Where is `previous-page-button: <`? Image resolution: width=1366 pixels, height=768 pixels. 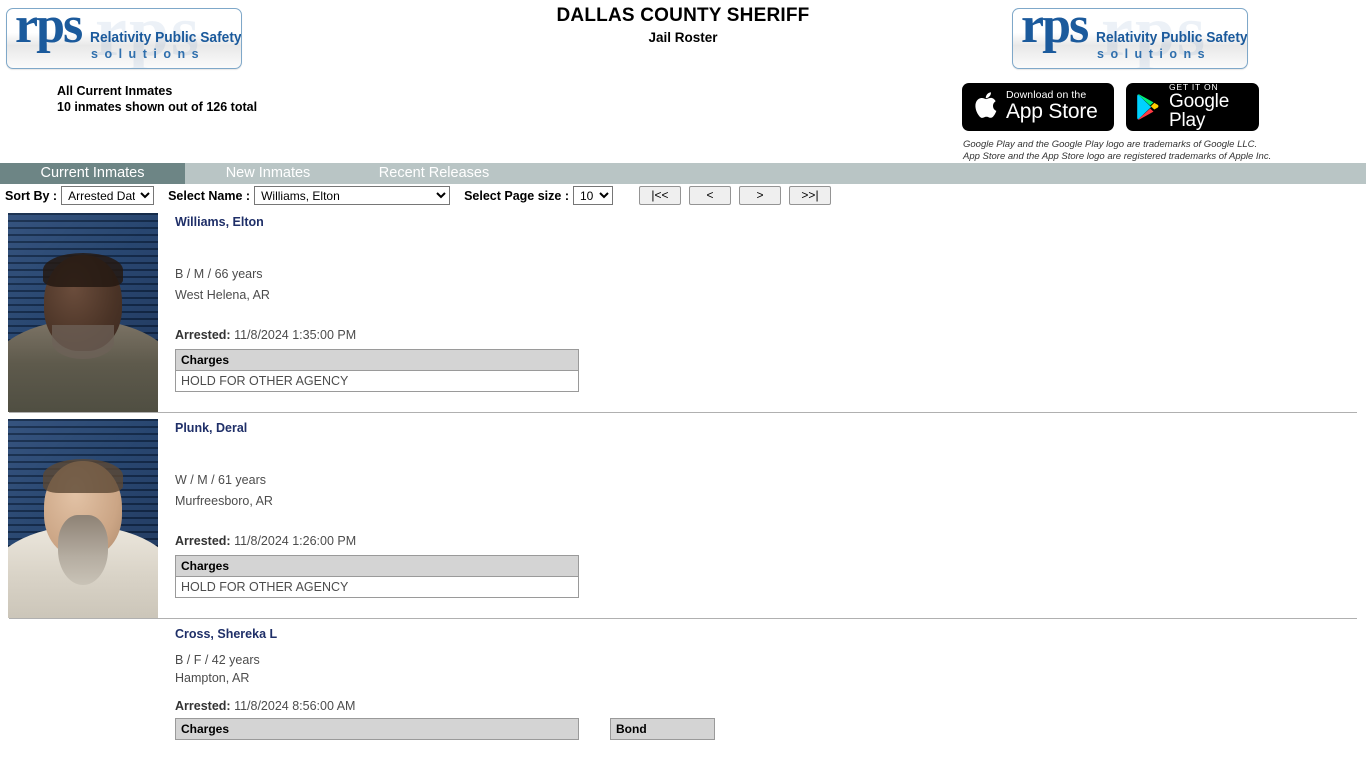 previous-page-button: < is located at coordinates (710, 195).